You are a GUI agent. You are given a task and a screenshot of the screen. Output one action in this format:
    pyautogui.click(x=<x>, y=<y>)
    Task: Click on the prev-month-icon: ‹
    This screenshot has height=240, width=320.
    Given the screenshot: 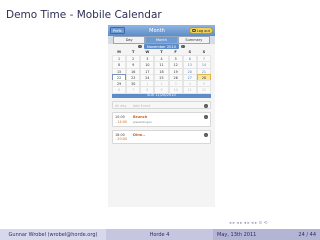 What is the action you would take?
    pyautogui.click(x=140, y=46)
    